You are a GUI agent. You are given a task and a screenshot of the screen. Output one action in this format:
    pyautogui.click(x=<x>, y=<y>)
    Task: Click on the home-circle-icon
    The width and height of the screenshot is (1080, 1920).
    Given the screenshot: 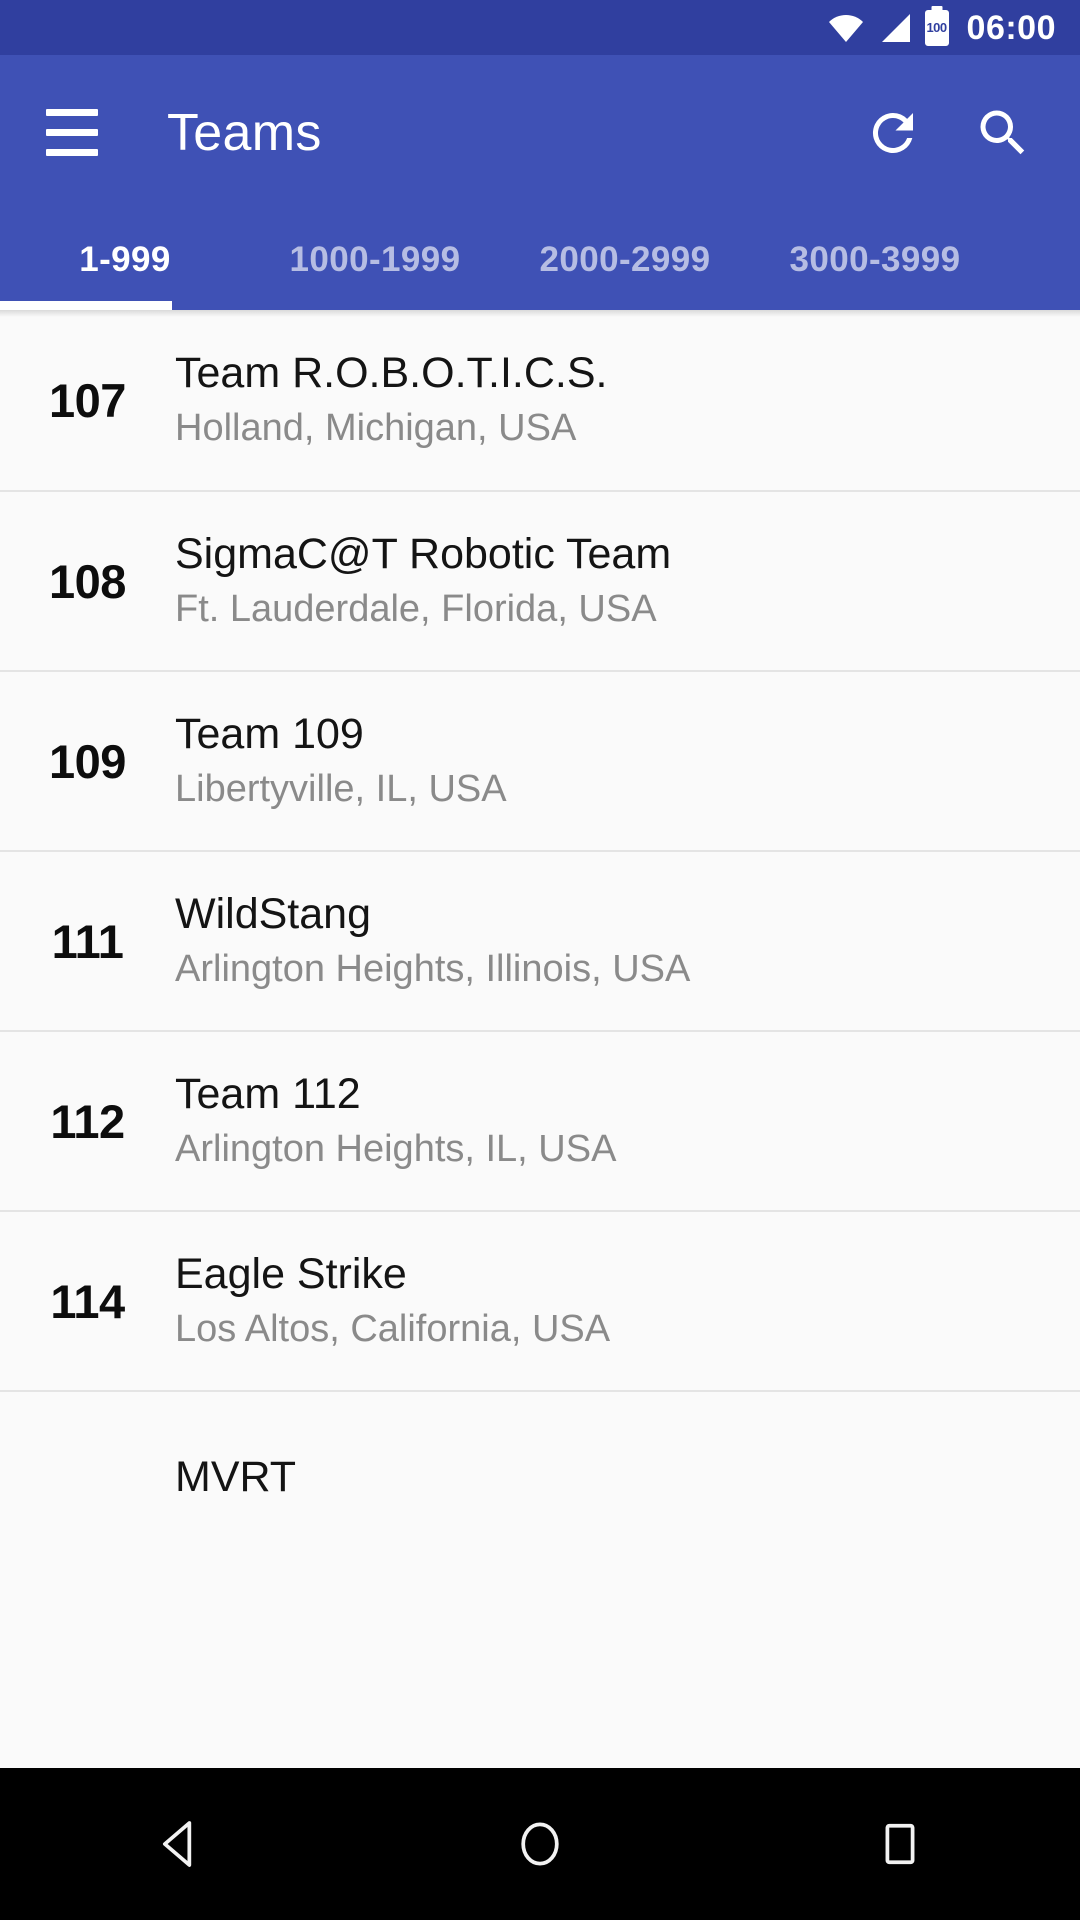 What is the action you would take?
    pyautogui.click(x=540, y=1844)
    